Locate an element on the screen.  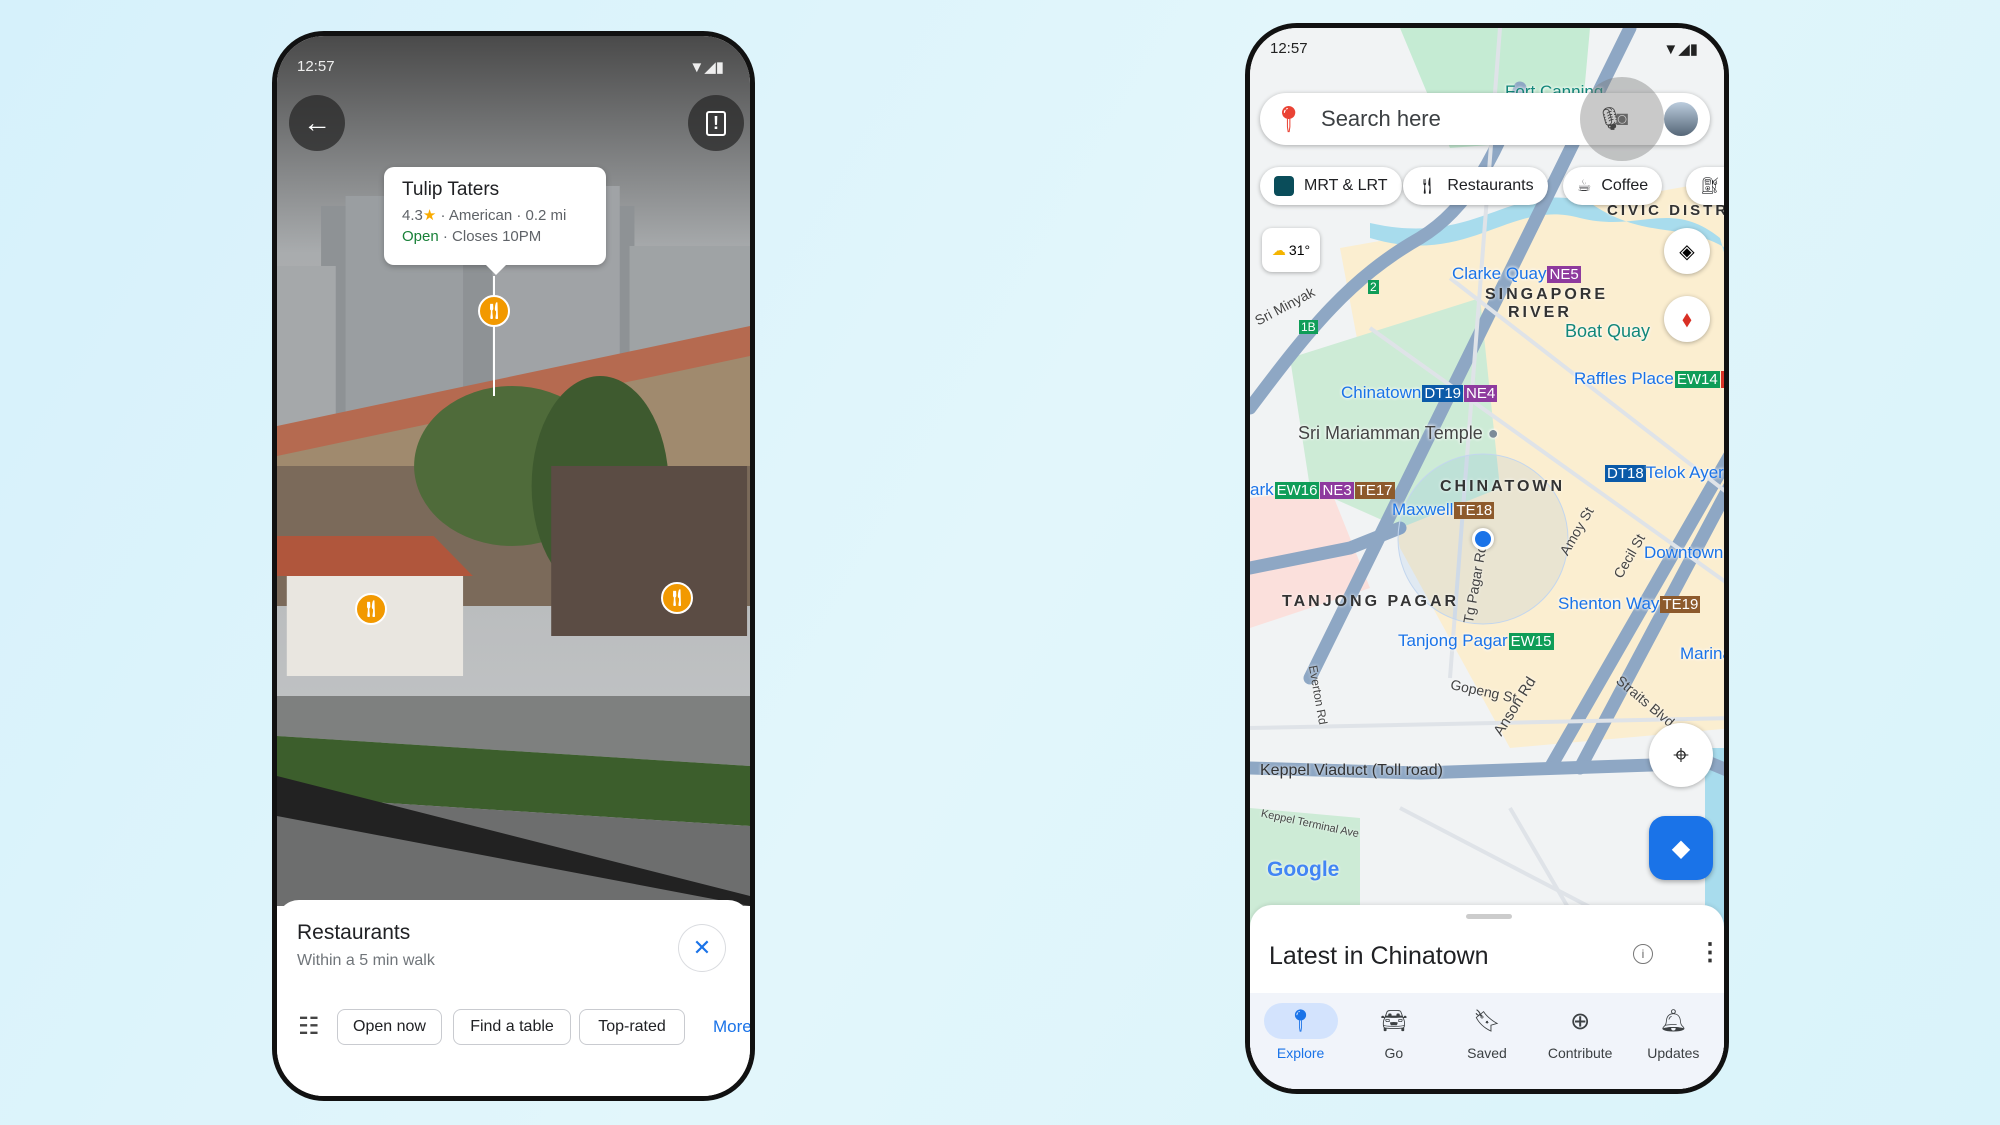
weather-chip: ☁︎ 31° is located at coordinates (1291, 250).